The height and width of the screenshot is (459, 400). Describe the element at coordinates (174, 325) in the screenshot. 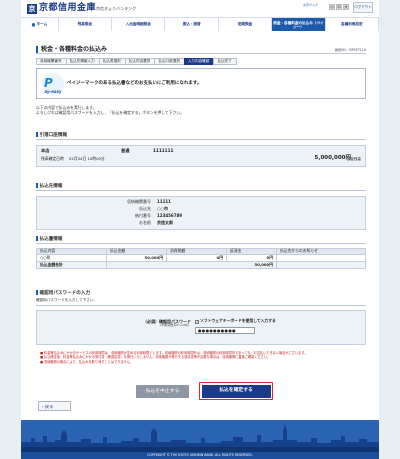

I see `password-hint: （半角英数字6～12桁）` at that location.